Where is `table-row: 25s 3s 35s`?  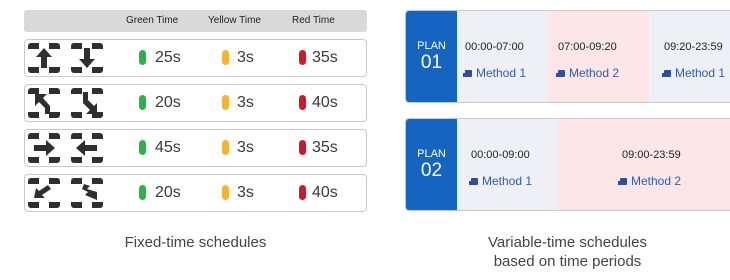
table-row: 25s 3s 35s is located at coordinates (195, 58).